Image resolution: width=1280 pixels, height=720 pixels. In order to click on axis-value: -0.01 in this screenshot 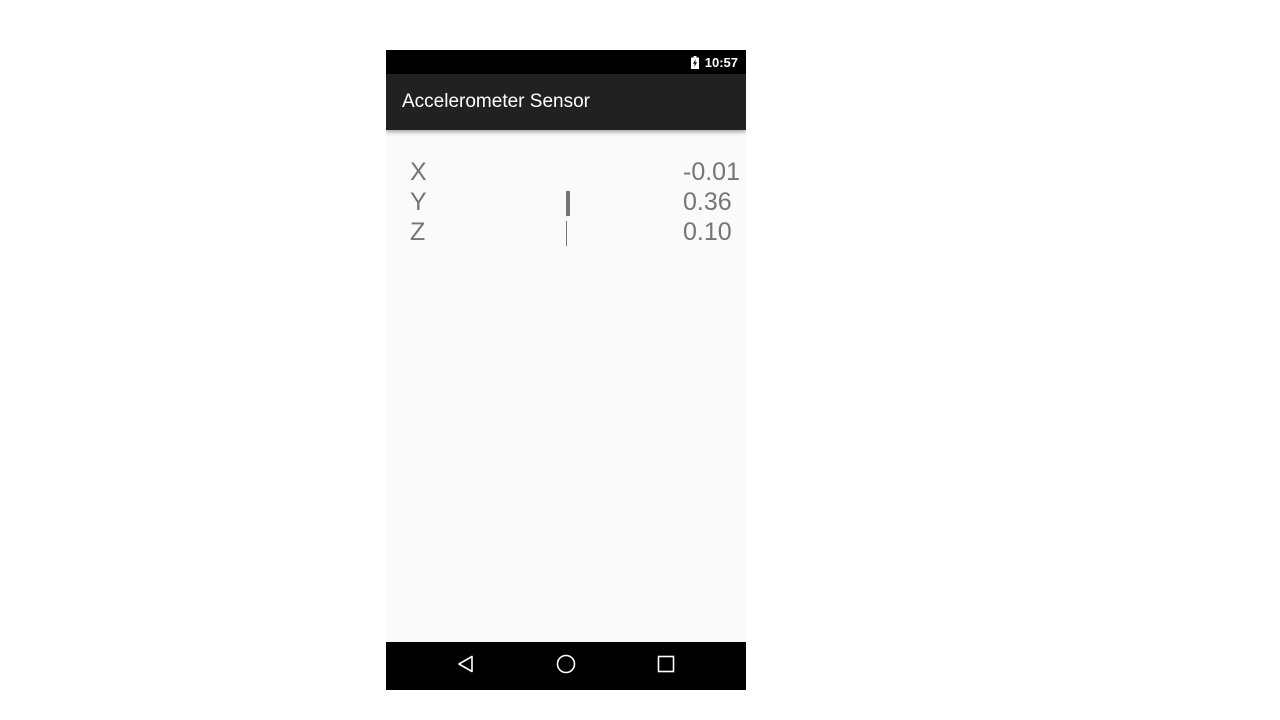, I will do `click(711, 172)`.